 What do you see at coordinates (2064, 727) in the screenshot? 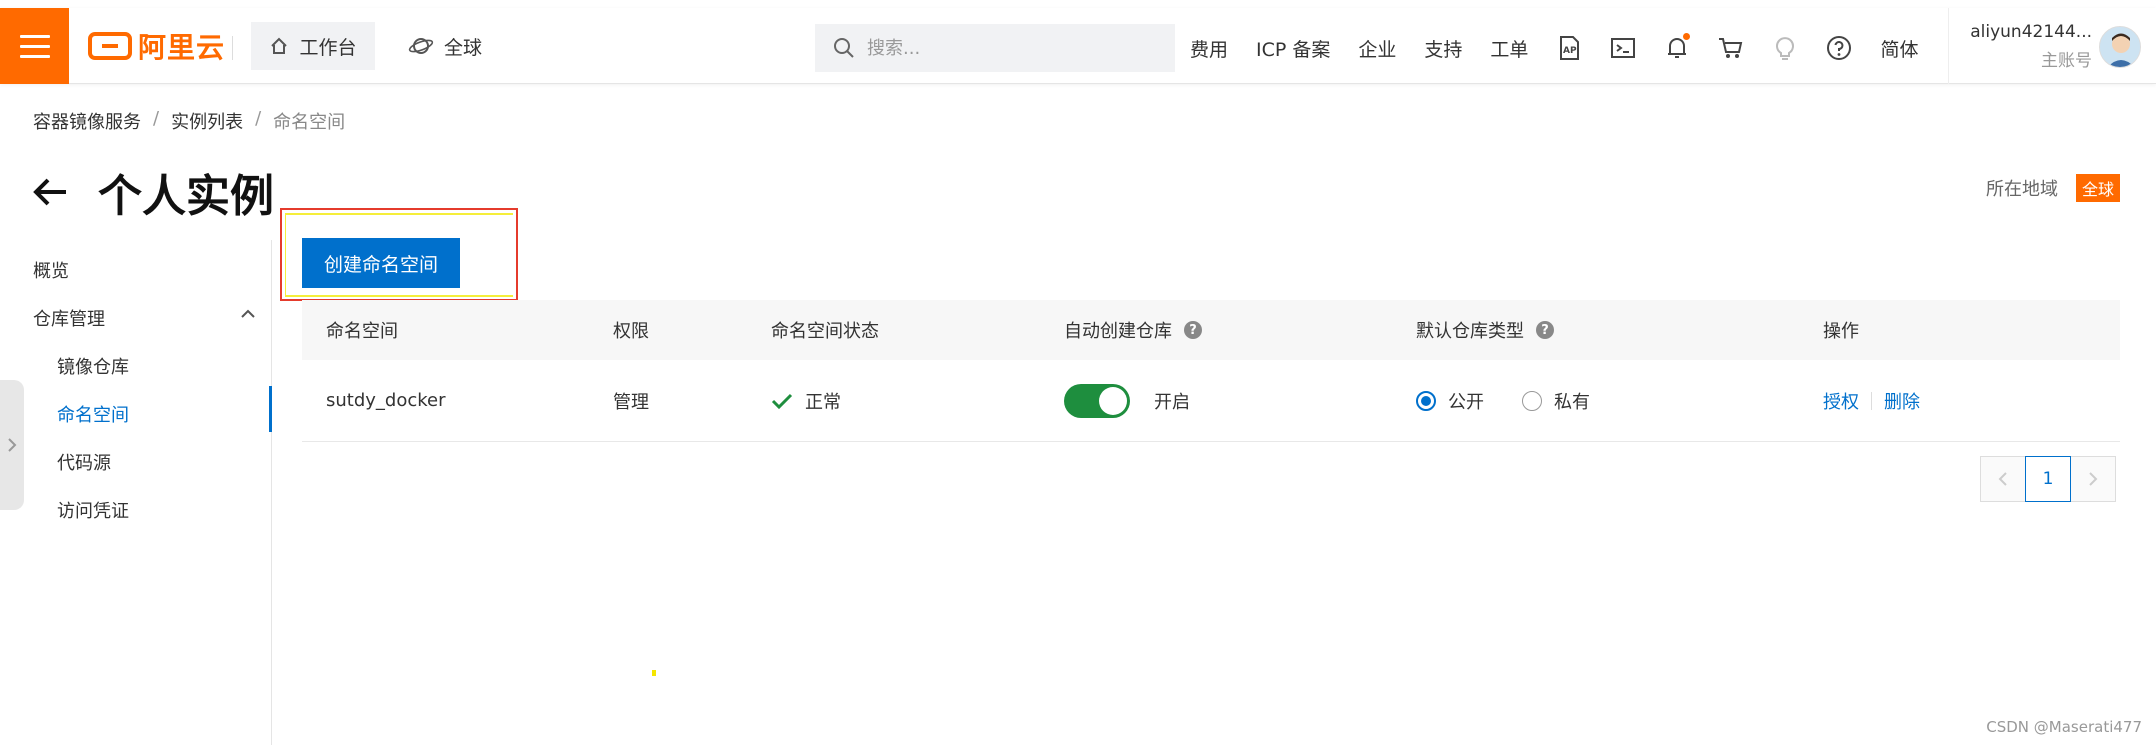
I see `watermark: CSDN @Maserati477` at bounding box center [2064, 727].